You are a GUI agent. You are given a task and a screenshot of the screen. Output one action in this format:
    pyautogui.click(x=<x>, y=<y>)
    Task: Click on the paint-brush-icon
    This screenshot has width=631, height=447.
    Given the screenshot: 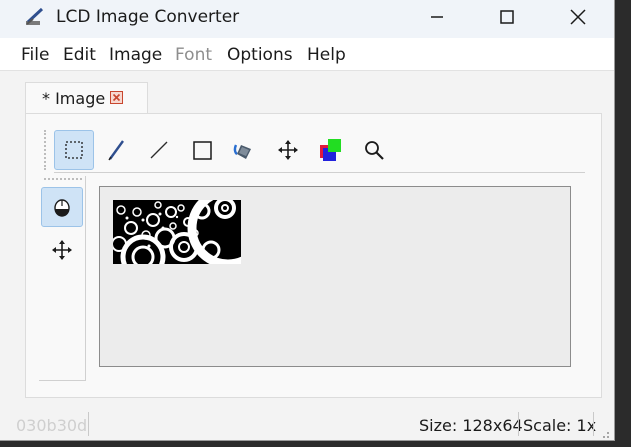 What is the action you would take?
    pyautogui.click(x=35, y=17)
    